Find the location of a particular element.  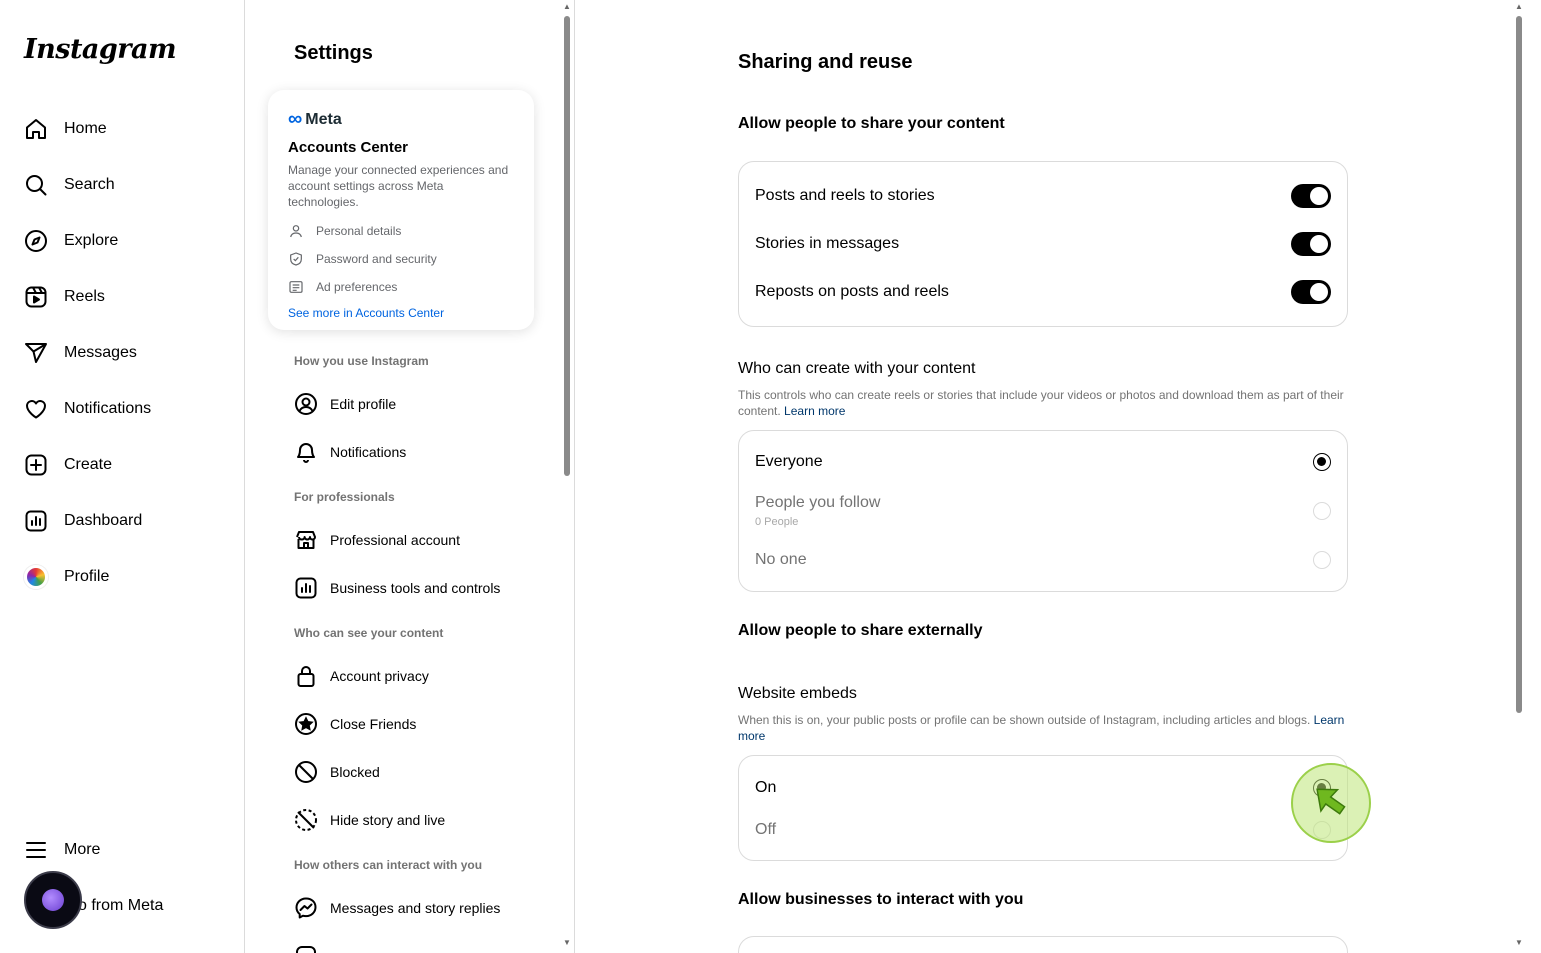

reels-icon is located at coordinates (36, 297).